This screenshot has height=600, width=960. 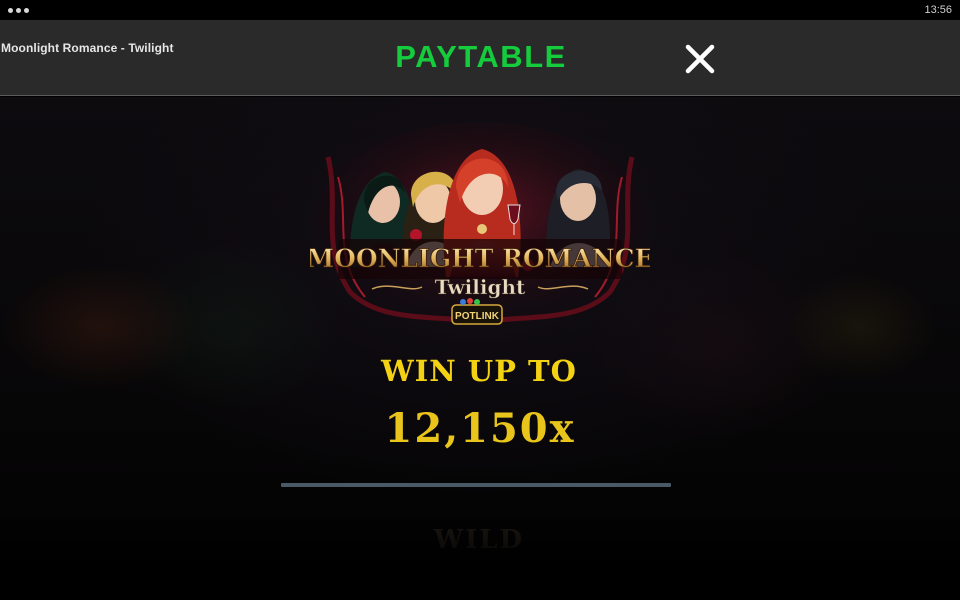 What do you see at coordinates (18, 10) in the screenshot?
I see `more-dots-icon` at bounding box center [18, 10].